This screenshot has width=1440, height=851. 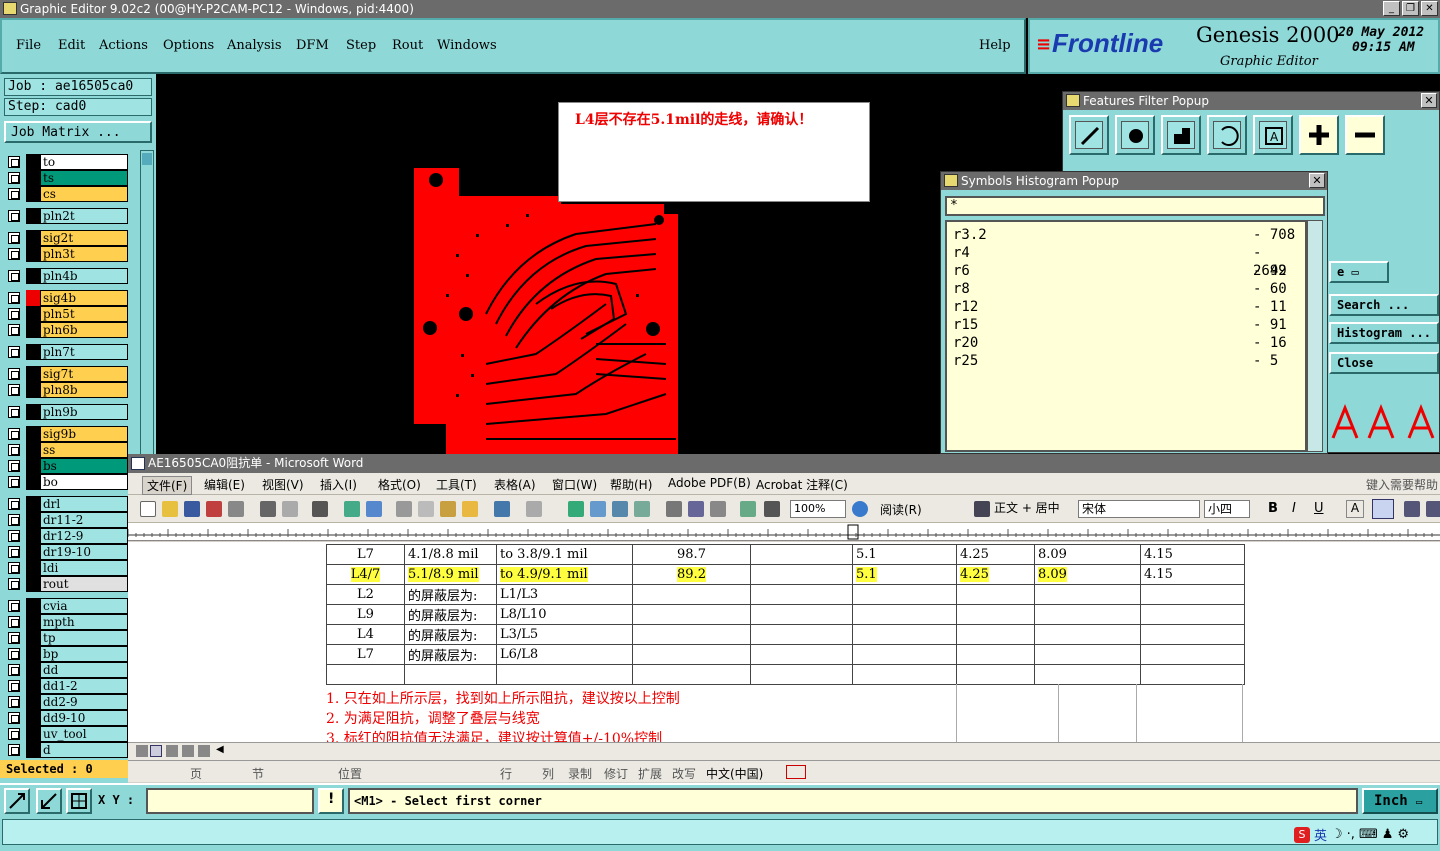 I want to click on table-cell: L4/7, so click(x=365, y=574).